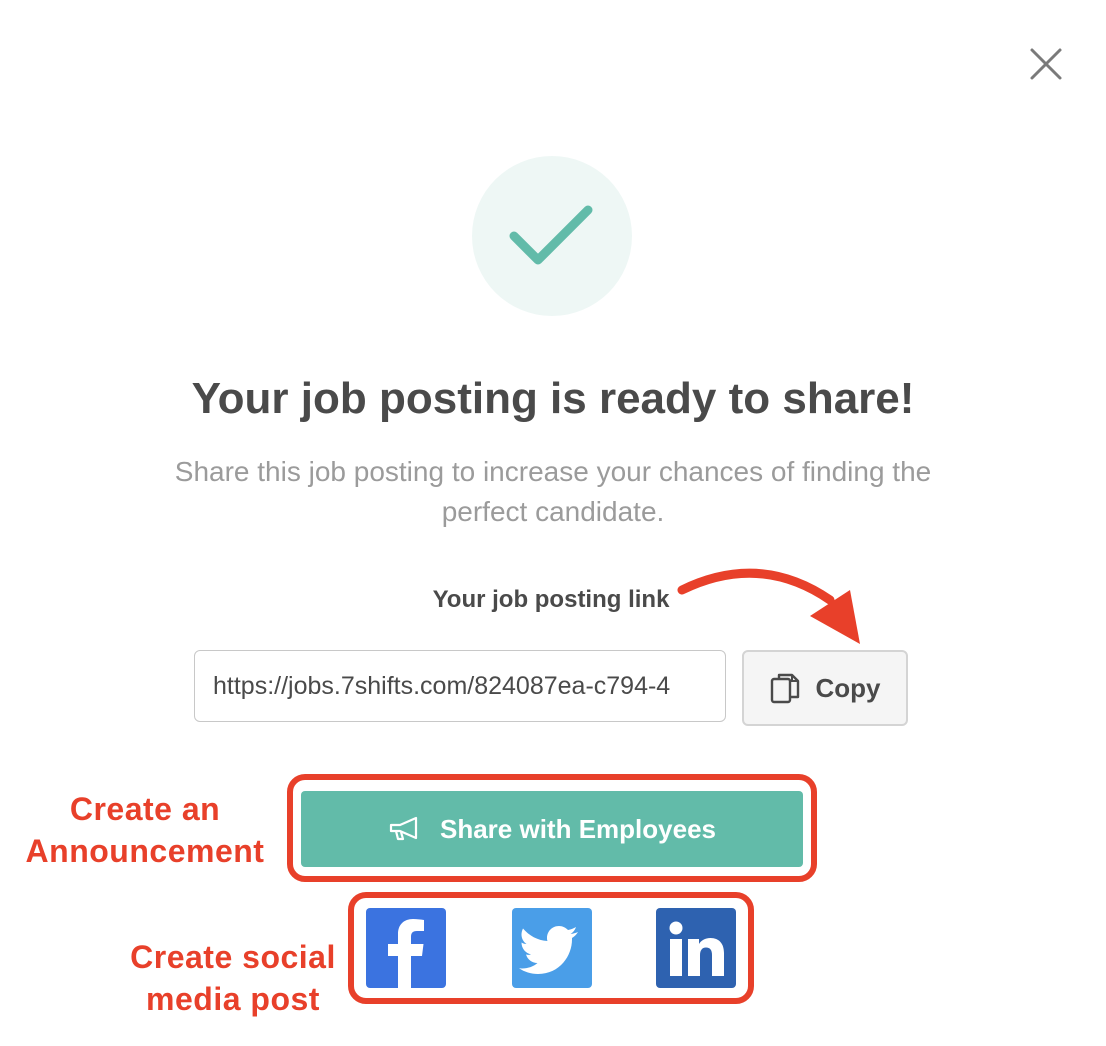 The height and width of the screenshot is (1046, 1106). I want to click on job-link-field, so click(460, 686).